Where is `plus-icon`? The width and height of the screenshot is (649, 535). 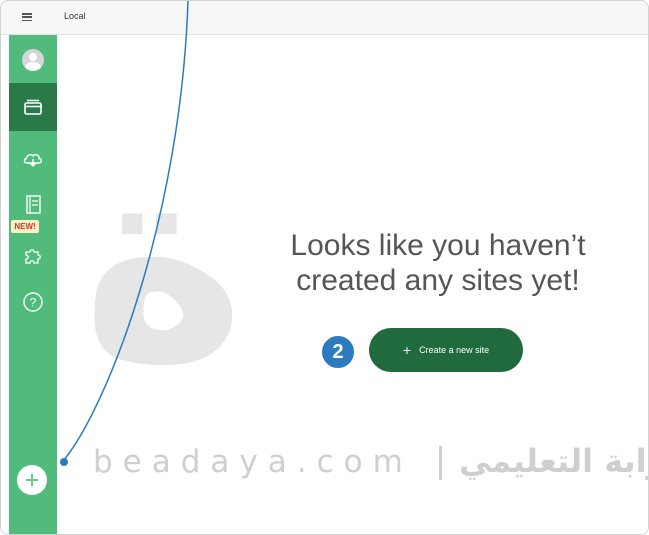 plus-icon is located at coordinates (32, 480).